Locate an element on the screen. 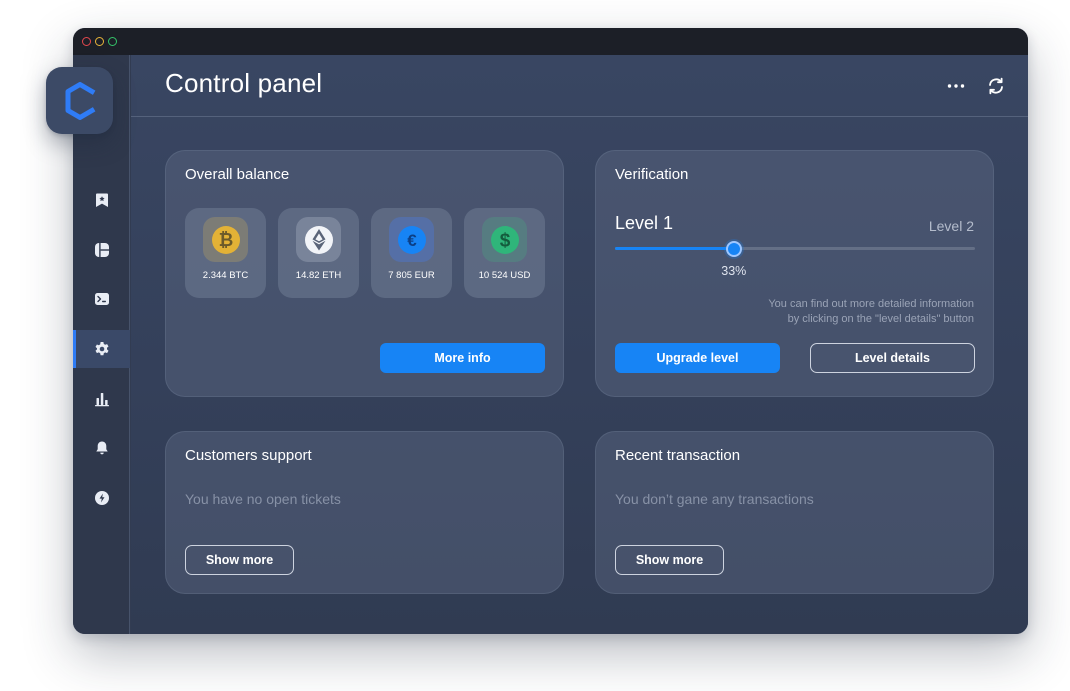  card-title: Recent transaction is located at coordinates (678, 455).